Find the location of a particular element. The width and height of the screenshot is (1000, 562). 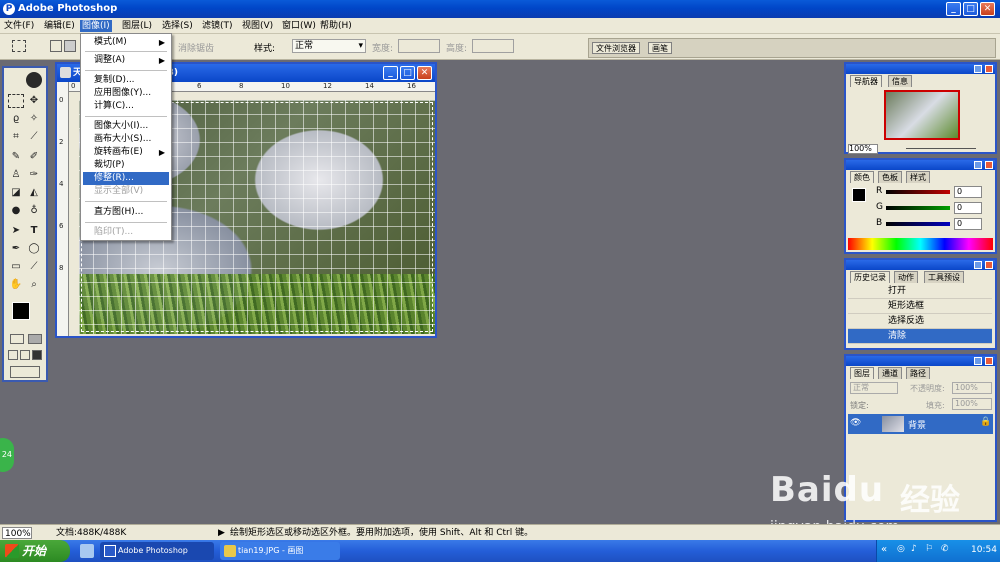

magic-wand-tool-icon: ✧ is located at coordinates (34, 119).